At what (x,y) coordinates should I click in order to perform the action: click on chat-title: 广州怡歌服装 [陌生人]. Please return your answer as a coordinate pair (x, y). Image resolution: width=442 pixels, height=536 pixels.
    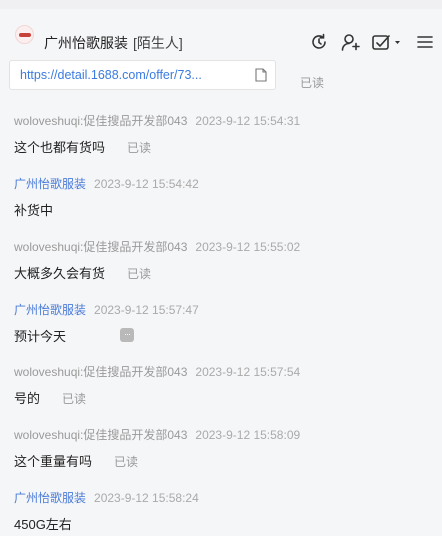
    Looking at the image, I should click on (113, 43).